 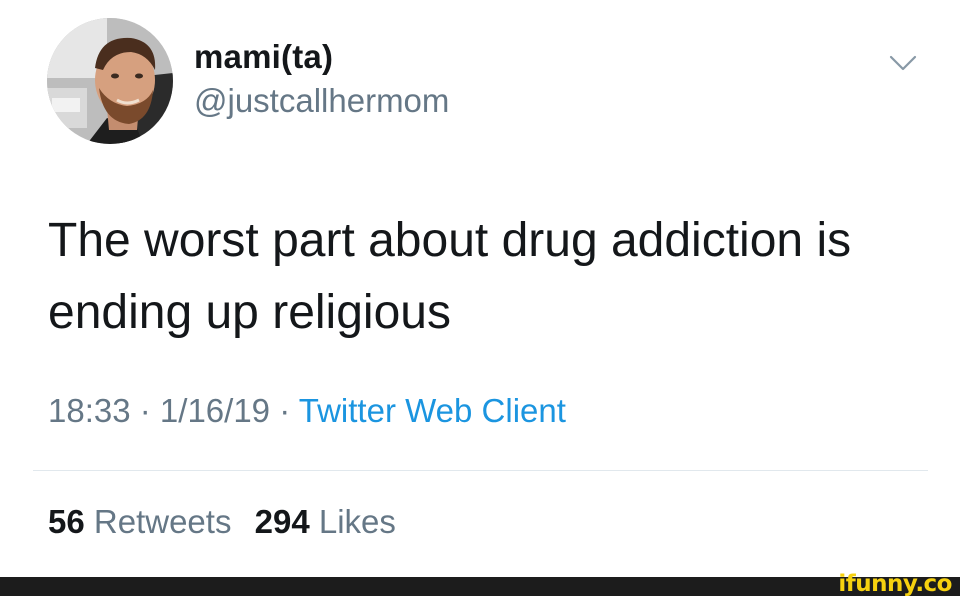 What do you see at coordinates (321, 101) in the screenshot?
I see `user-handle: @justcallhermom` at bounding box center [321, 101].